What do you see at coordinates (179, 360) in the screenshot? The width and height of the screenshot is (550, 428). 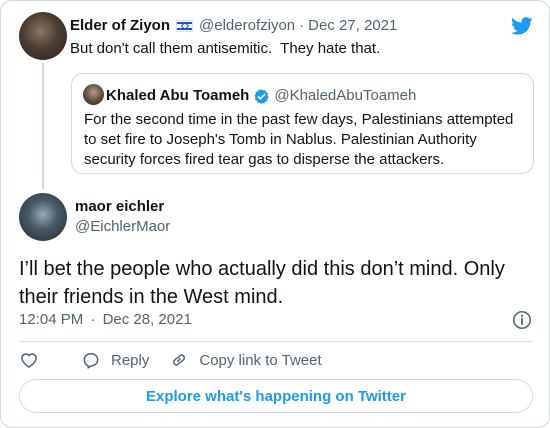 I see `link-icon` at bounding box center [179, 360].